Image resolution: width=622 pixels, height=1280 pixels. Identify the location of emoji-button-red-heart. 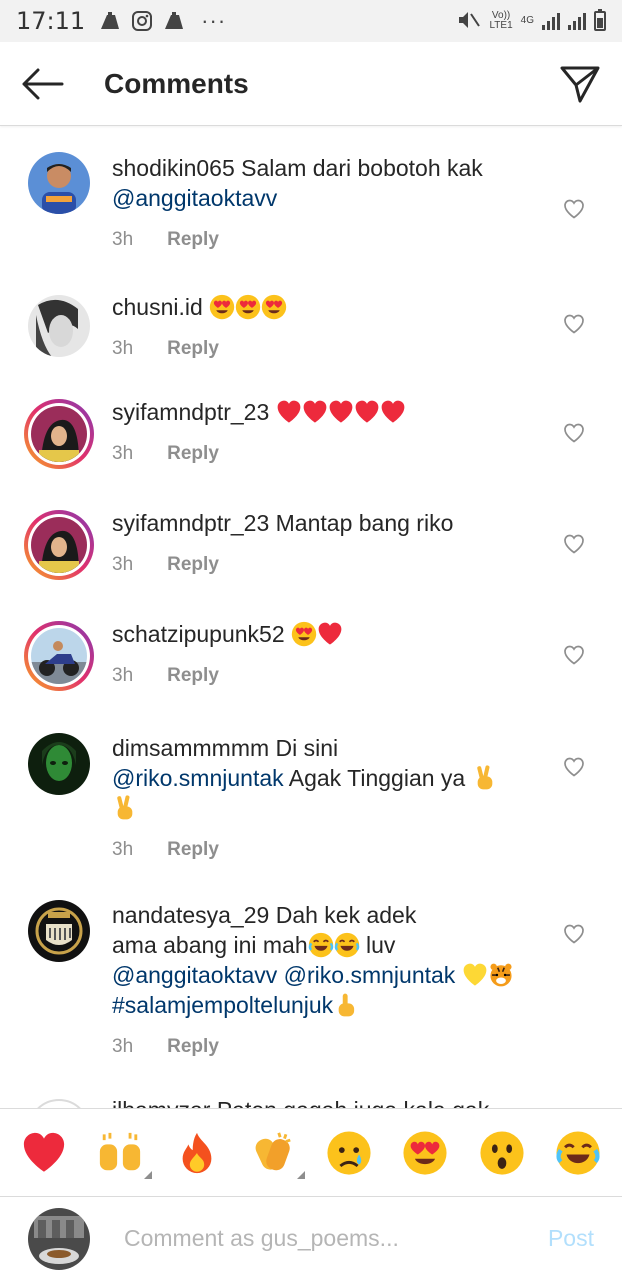
(44, 1153).